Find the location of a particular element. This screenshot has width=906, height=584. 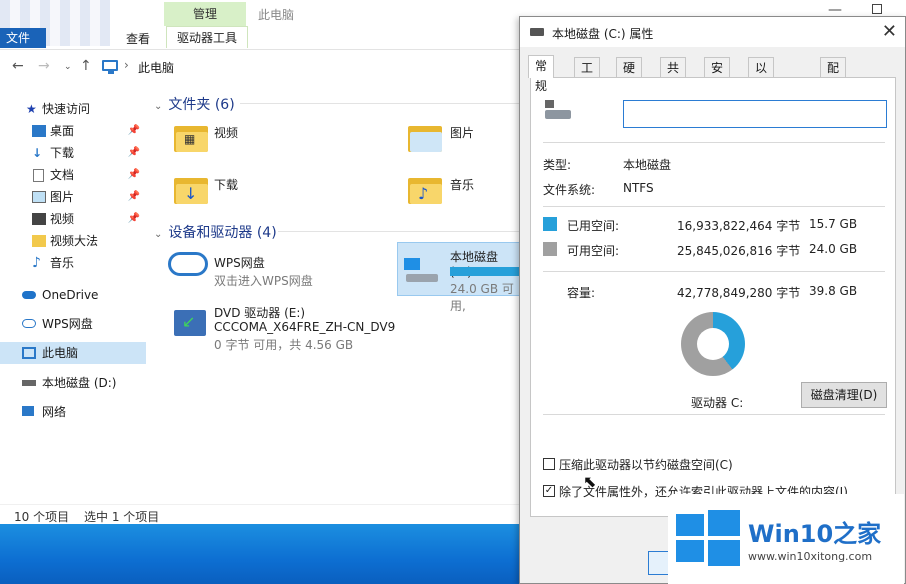

sidebar-item-label: 视频大法 is located at coordinates (74, 241).